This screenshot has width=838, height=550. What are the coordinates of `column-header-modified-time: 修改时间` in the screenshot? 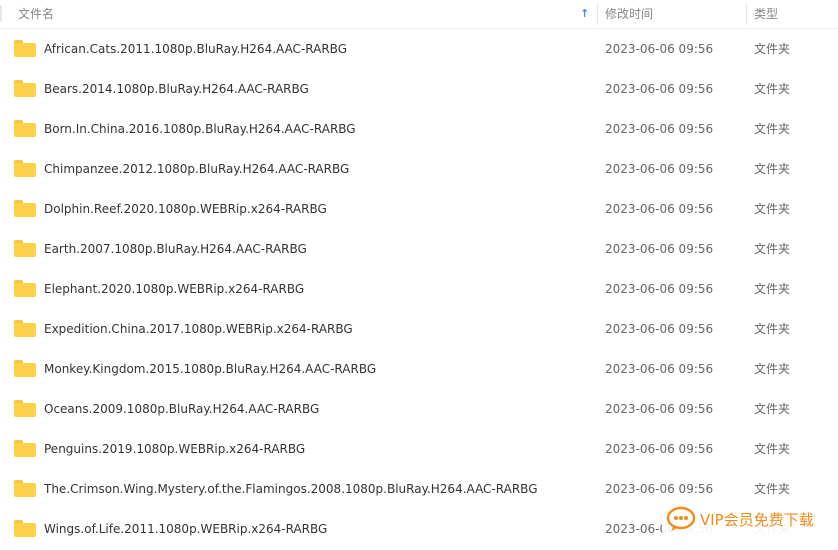 It's located at (670, 14).